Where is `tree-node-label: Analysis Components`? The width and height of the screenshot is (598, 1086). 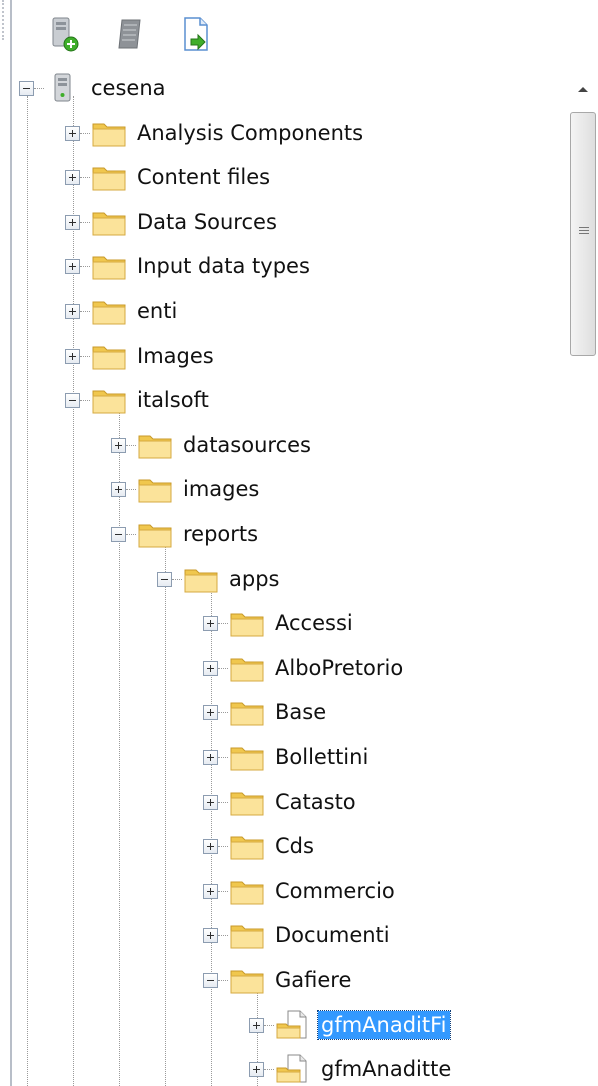
tree-node-label: Analysis Components is located at coordinates (250, 132).